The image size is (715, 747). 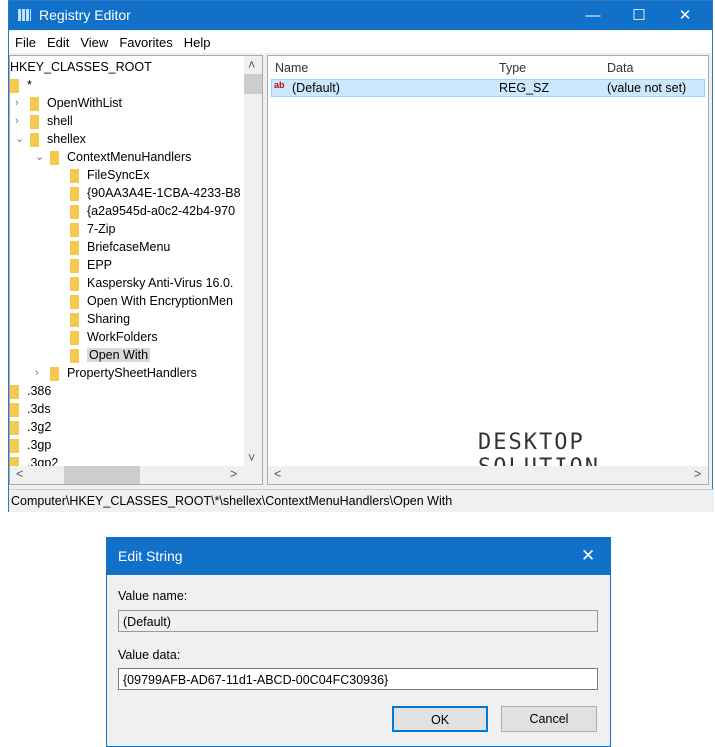 What do you see at coordinates (160, 283) in the screenshot?
I see `tree-item-label: Kaspersky Anti-Virus 16.0.` at bounding box center [160, 283].